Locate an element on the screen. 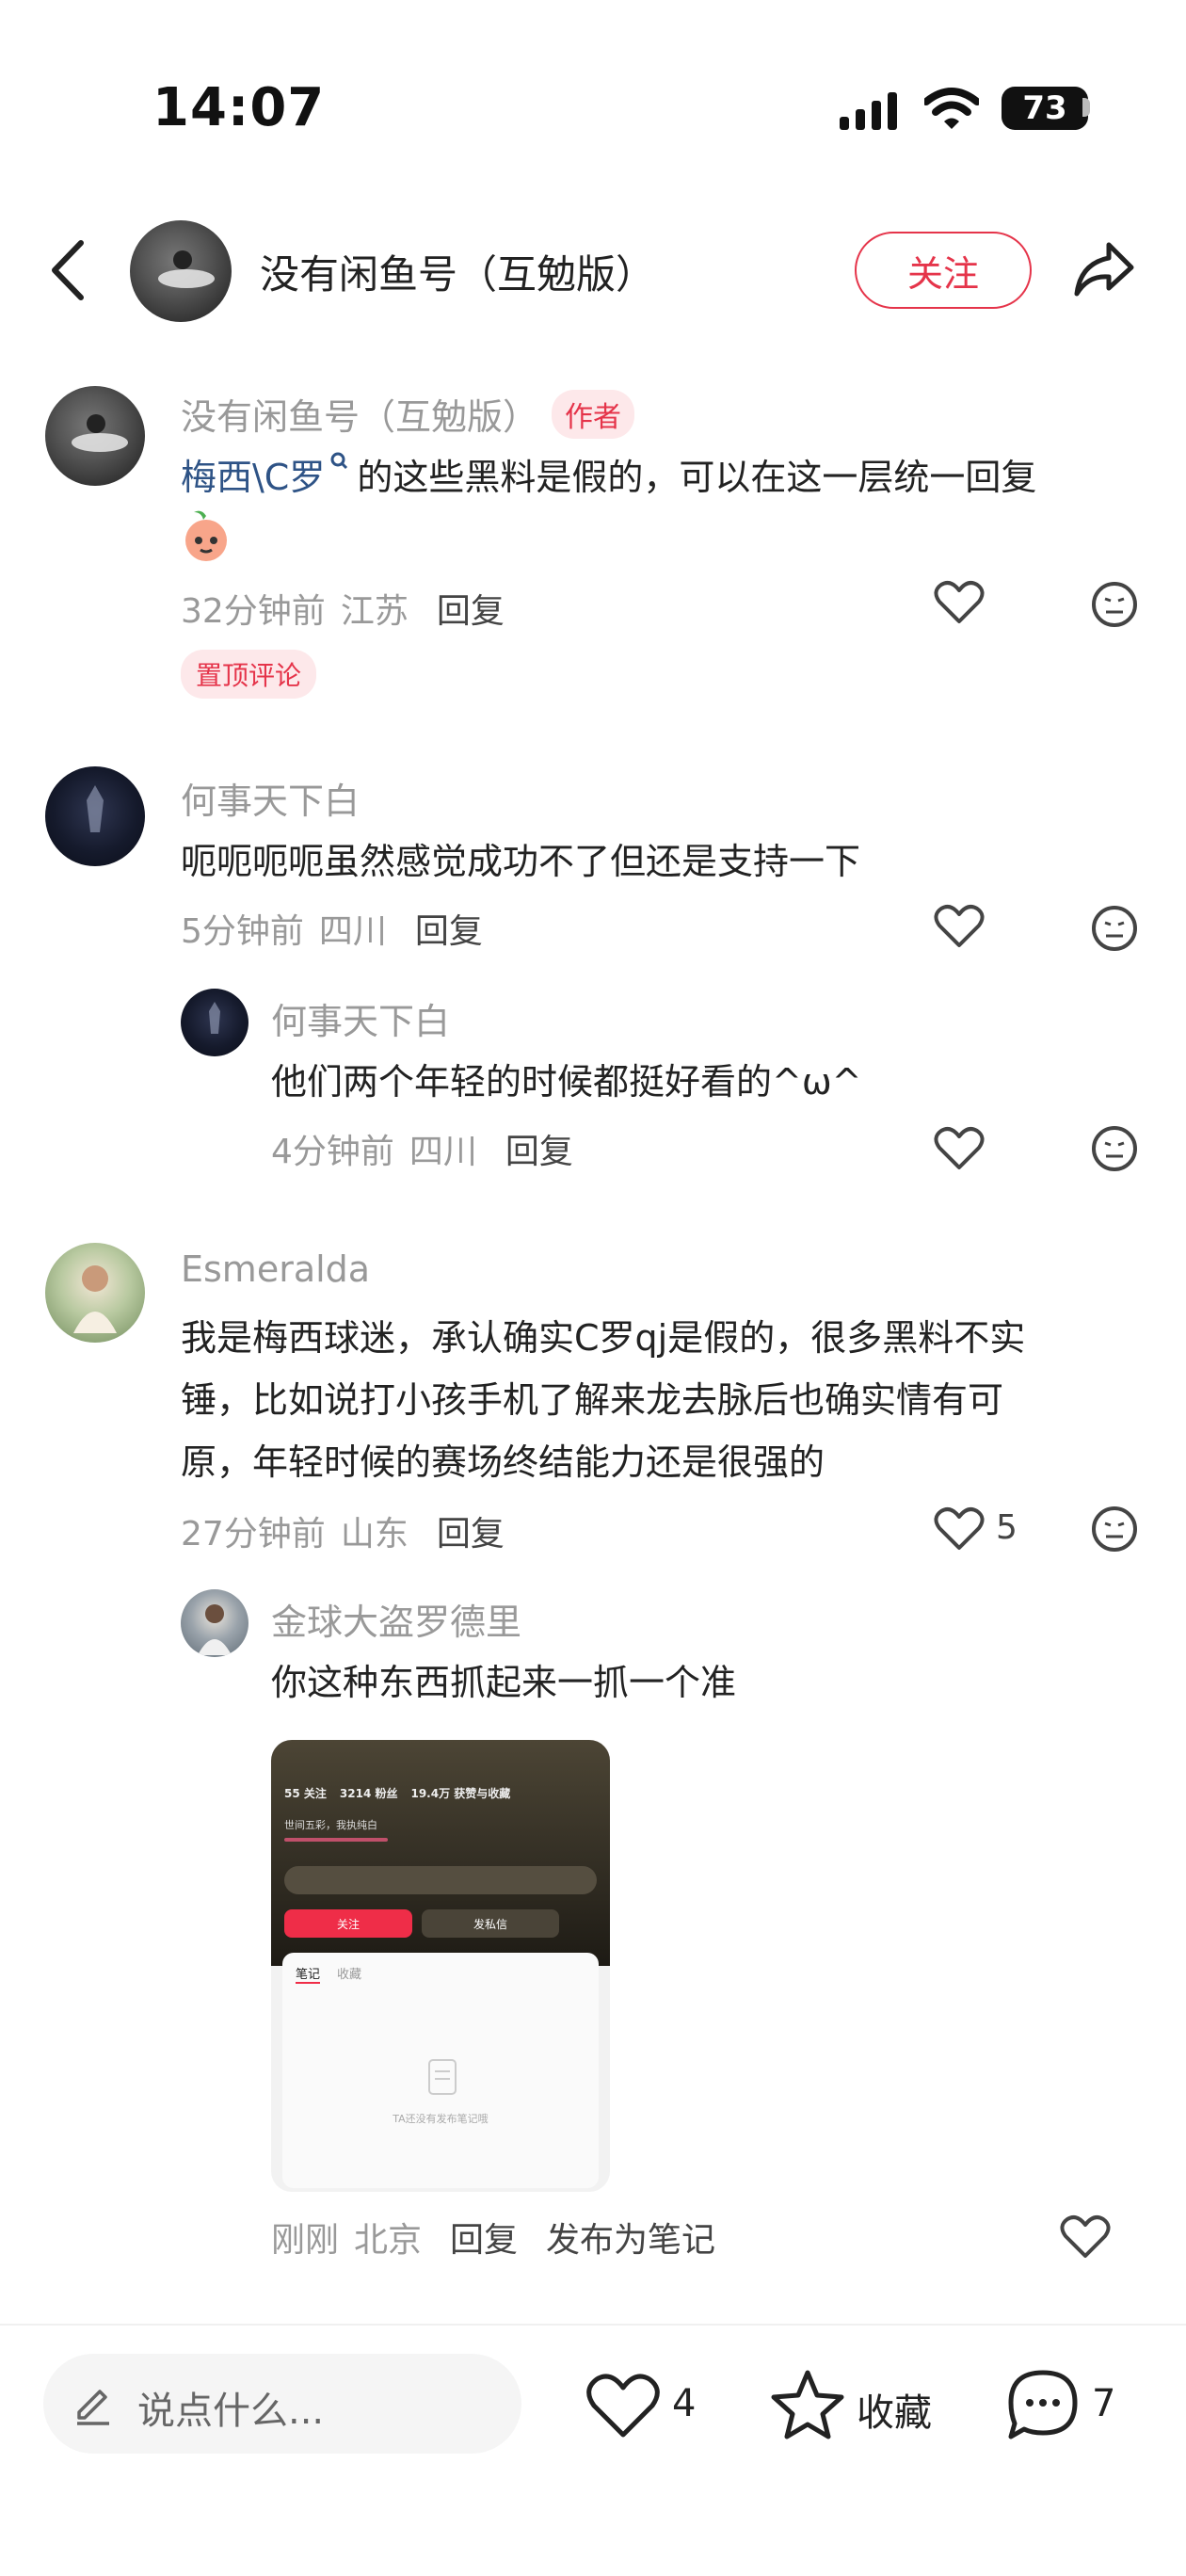 Image resolution: width=1186 pixels, height=2576 pixels. reply-location: 四川 is located at coordinates (443, 1152).